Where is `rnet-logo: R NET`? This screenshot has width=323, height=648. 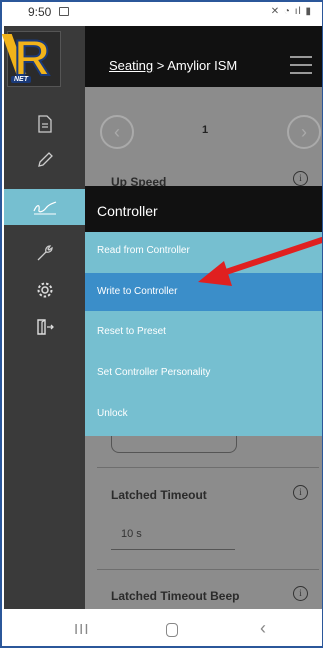
rnet-logo: R NET is located at coordinates (31, 58).